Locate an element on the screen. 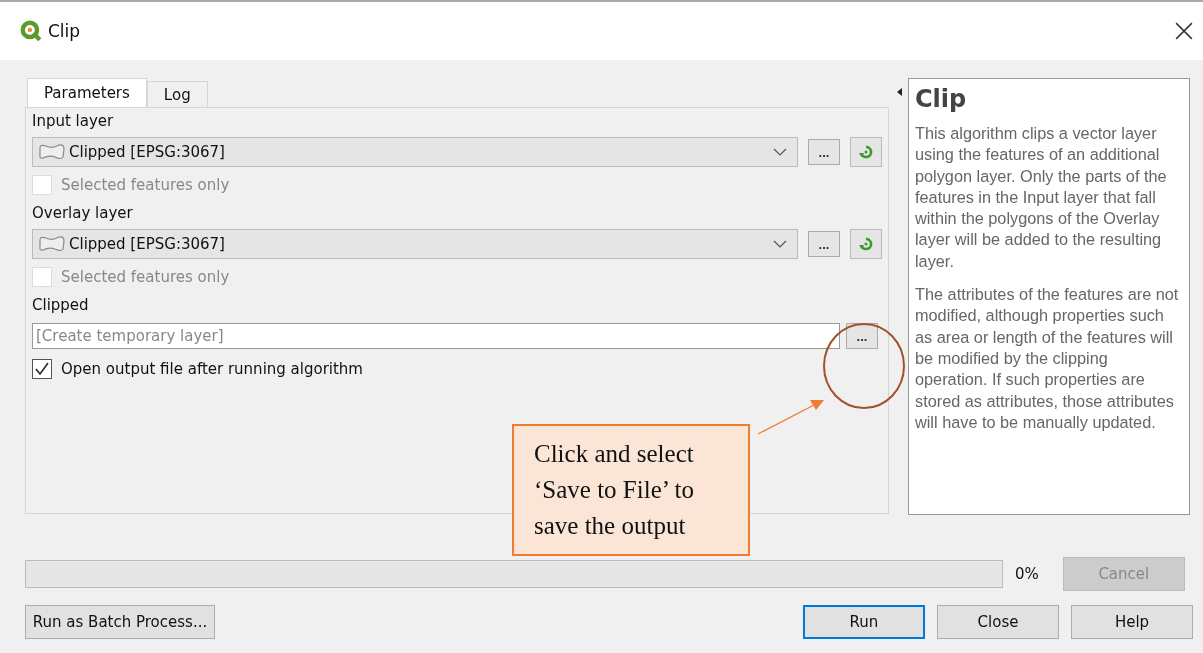  dialog-button: Help is located at coordinates (1132, 622).